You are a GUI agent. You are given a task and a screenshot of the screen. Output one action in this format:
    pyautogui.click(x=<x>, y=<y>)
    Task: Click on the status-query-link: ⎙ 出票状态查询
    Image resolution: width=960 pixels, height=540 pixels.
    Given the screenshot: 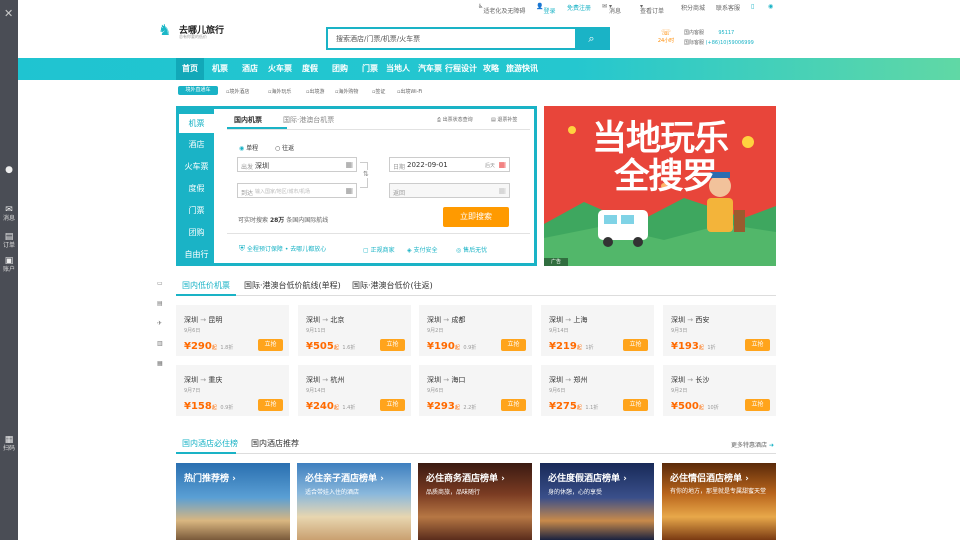 What is the action you would take?
    pyautogui.click(x=455, y=119)
    